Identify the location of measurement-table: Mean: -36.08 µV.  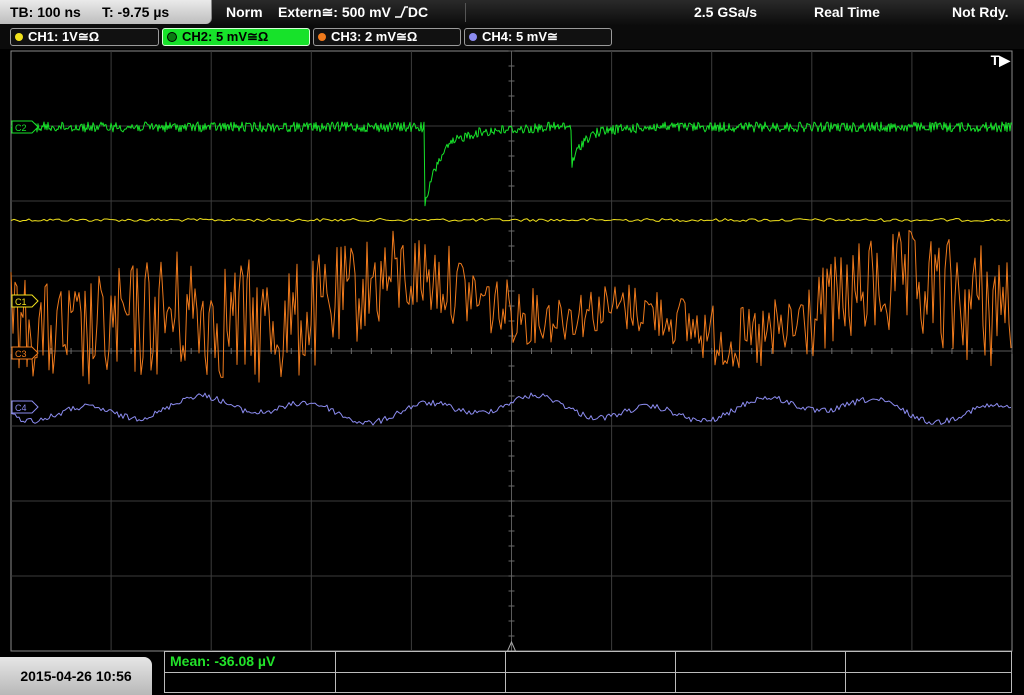
(588, 672).